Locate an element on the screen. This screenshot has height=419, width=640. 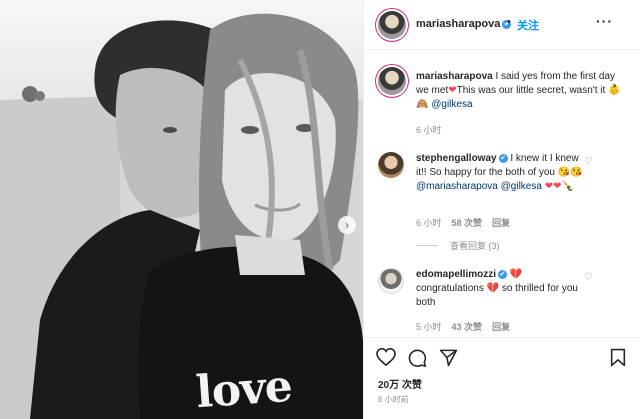
comment-emoji: 😘😘 is located at coordinates (570, 172).